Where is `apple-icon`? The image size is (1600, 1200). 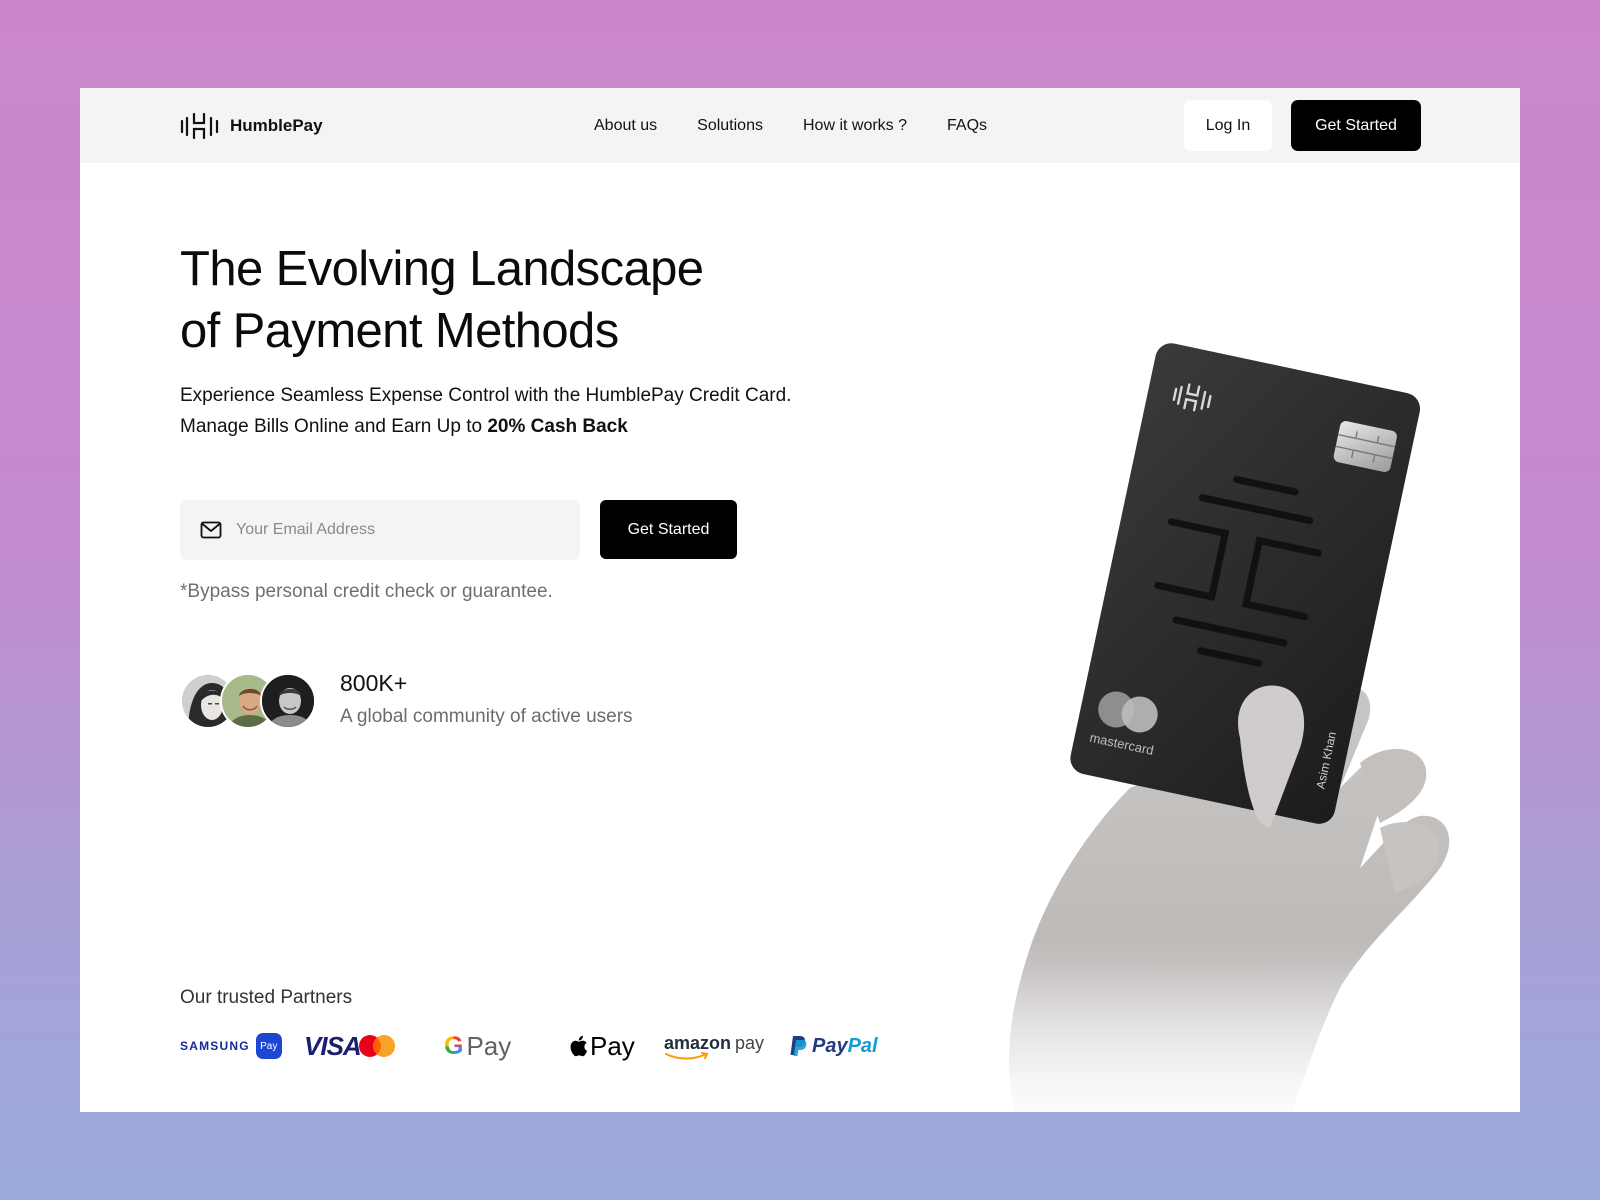
apple-icon is located at coordinates (579, 1046).